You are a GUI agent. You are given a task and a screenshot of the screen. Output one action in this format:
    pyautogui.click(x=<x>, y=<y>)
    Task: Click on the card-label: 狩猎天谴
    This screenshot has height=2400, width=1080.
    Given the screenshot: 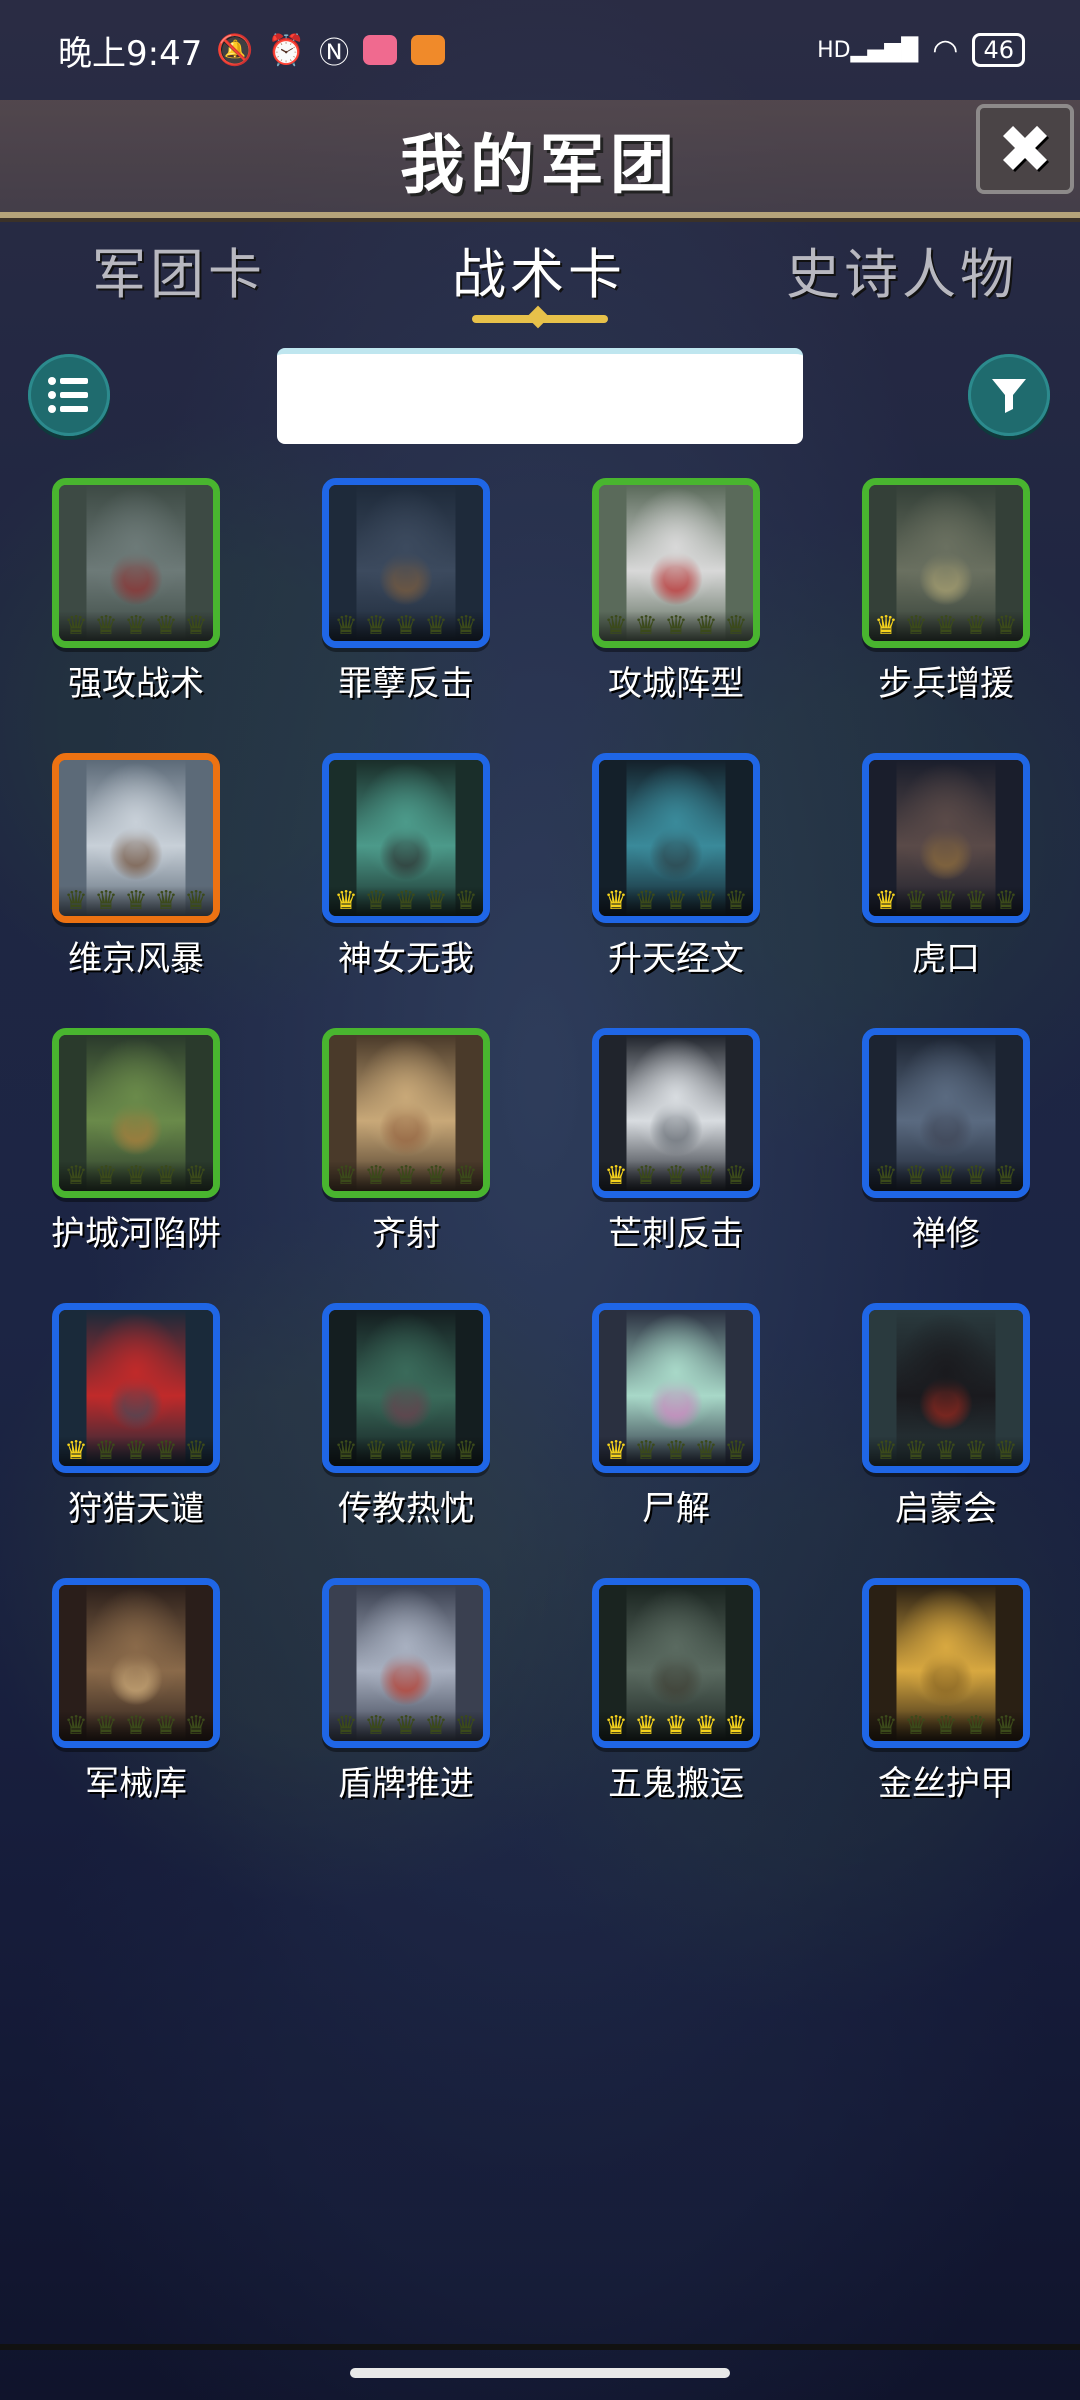 What is the action you would take?
    pyautogui.click(x=136, y=1509)
    